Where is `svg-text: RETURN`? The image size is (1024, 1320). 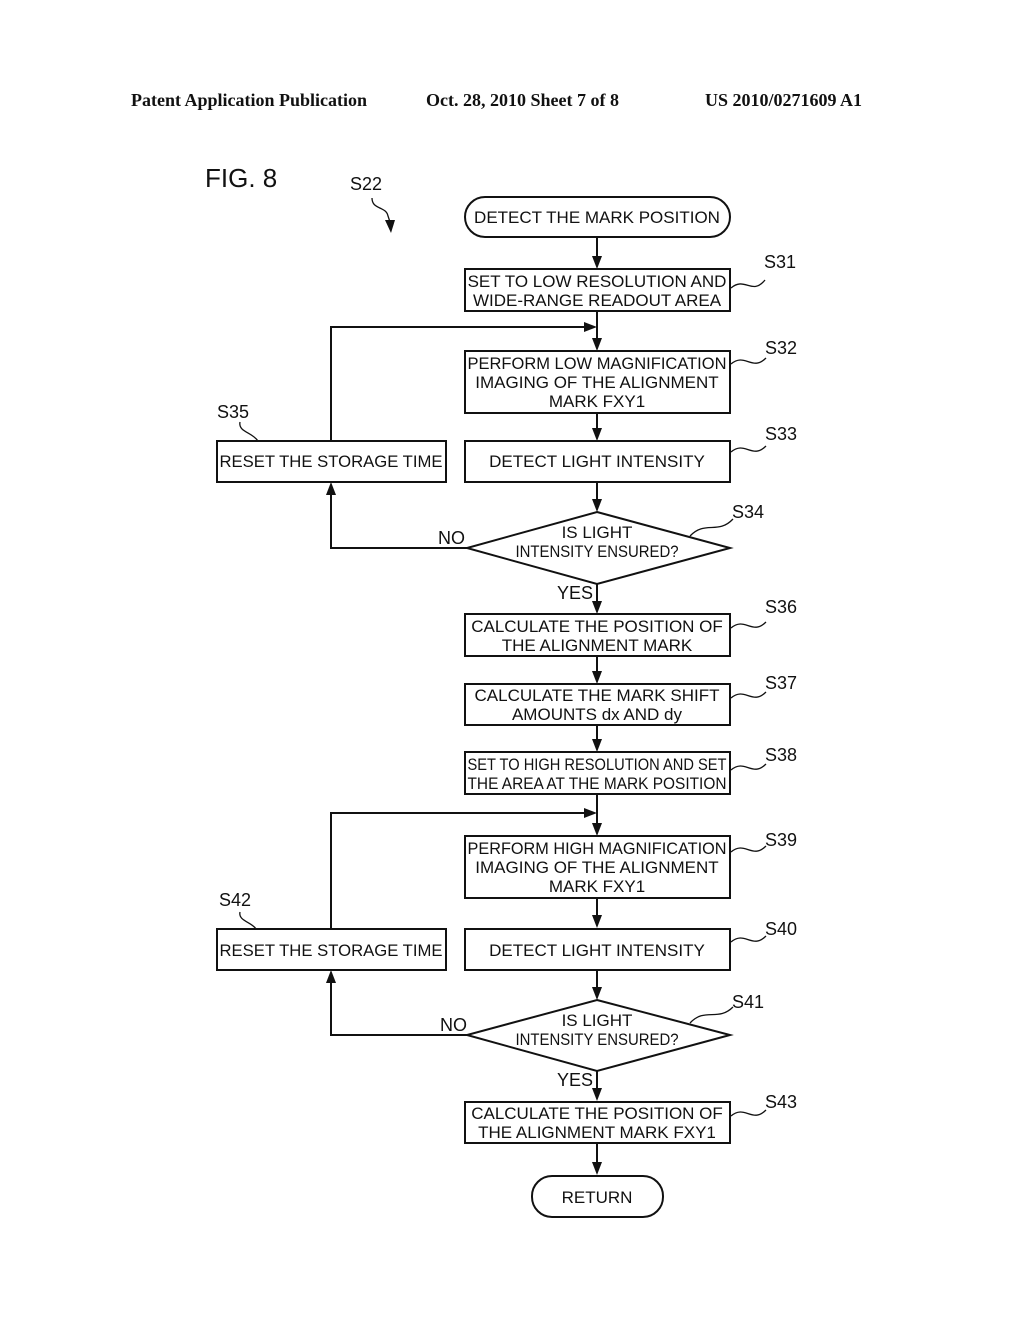
svg-text: RETURN is located at coordinates (597, 1197).